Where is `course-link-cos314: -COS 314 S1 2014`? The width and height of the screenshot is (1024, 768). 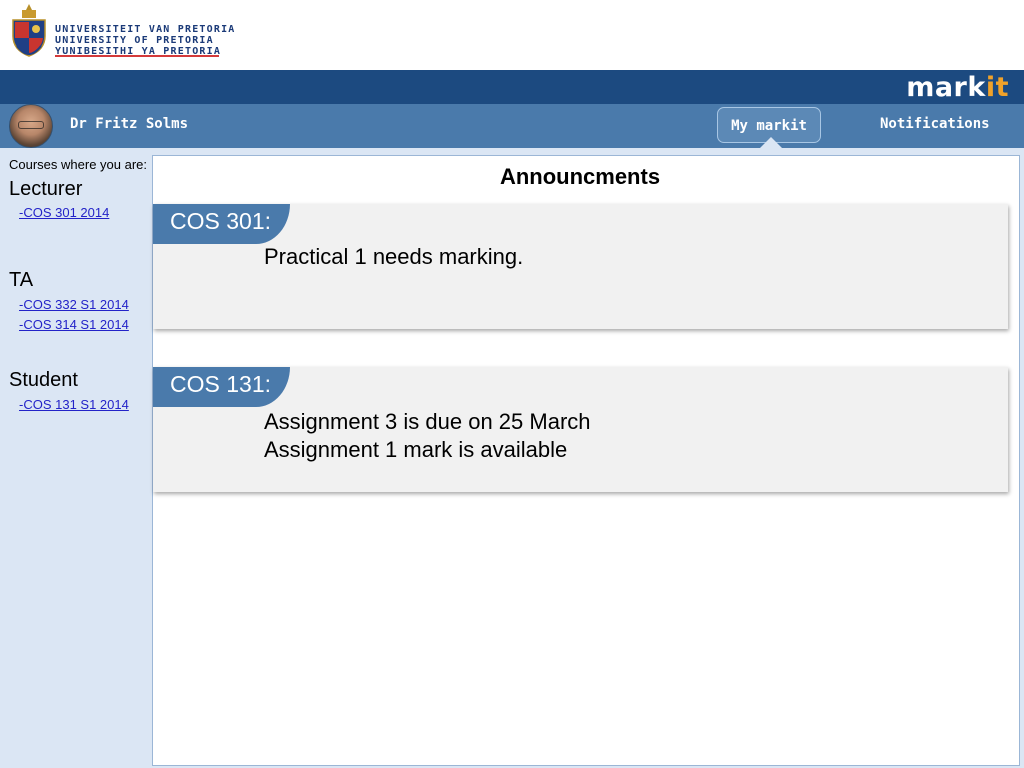 course-link-cos314: -COS 314 S1 2014 is located at coordinates (74, 324).